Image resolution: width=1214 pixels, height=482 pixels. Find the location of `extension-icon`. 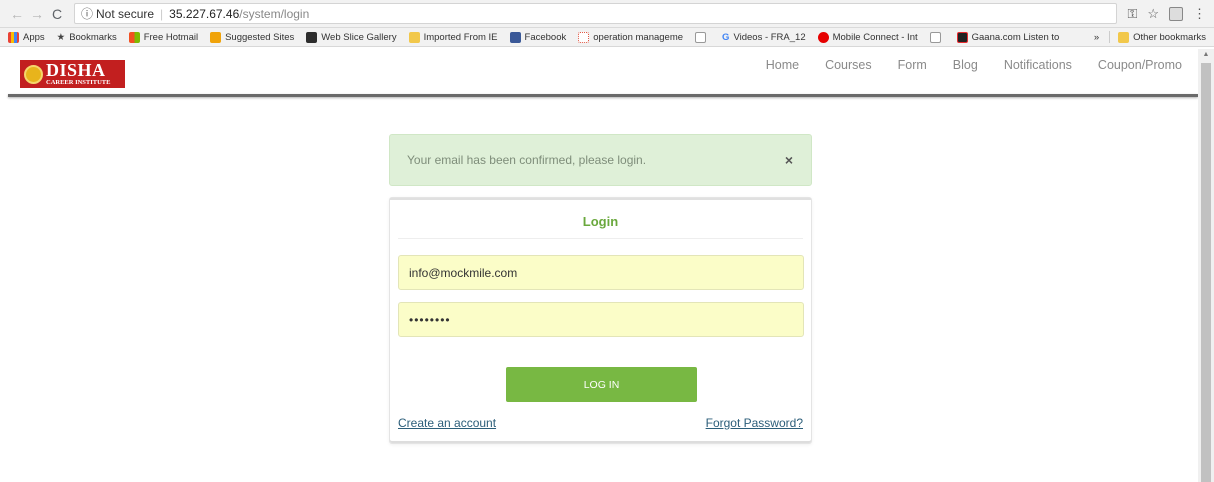

extension-icon is located at coordinates (1176, 13).